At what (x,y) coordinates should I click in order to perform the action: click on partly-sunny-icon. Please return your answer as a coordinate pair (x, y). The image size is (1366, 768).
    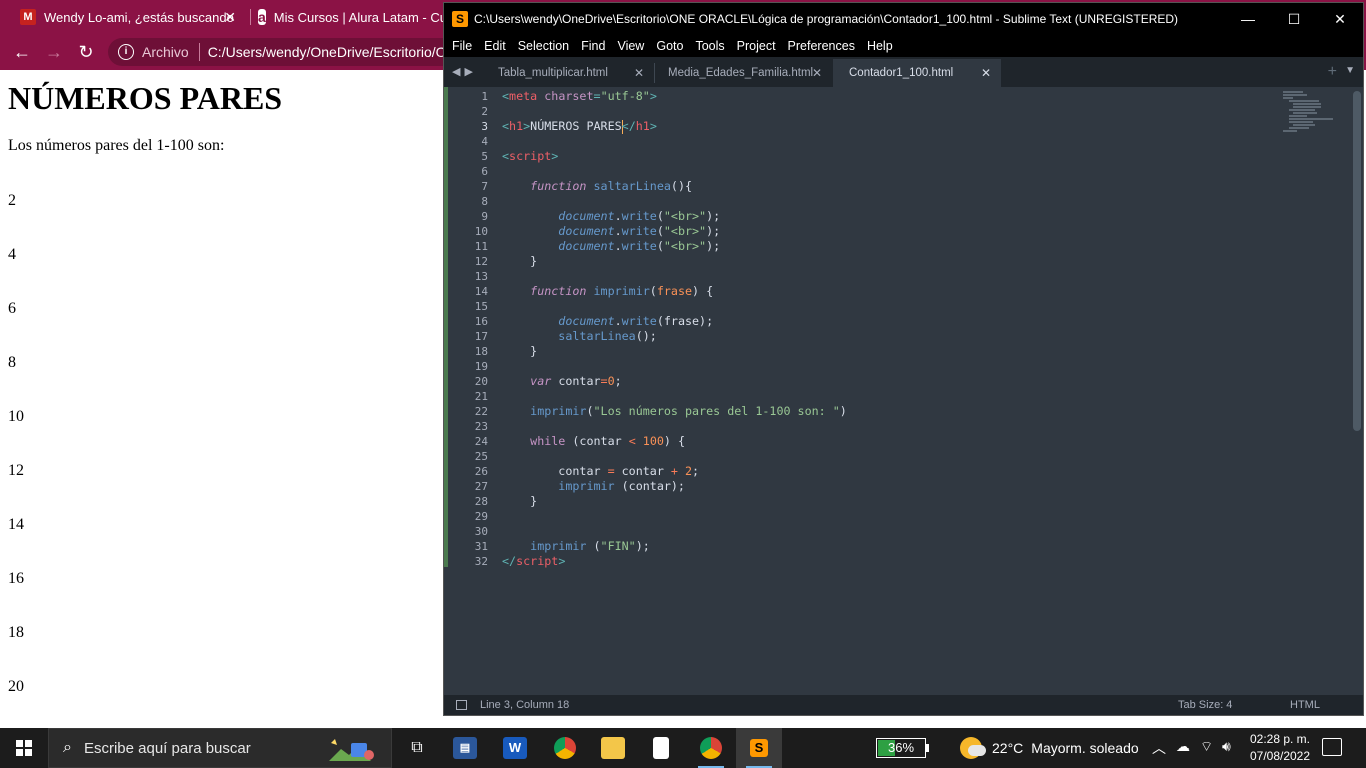
    Looking at the image, I should click on (973, 748).